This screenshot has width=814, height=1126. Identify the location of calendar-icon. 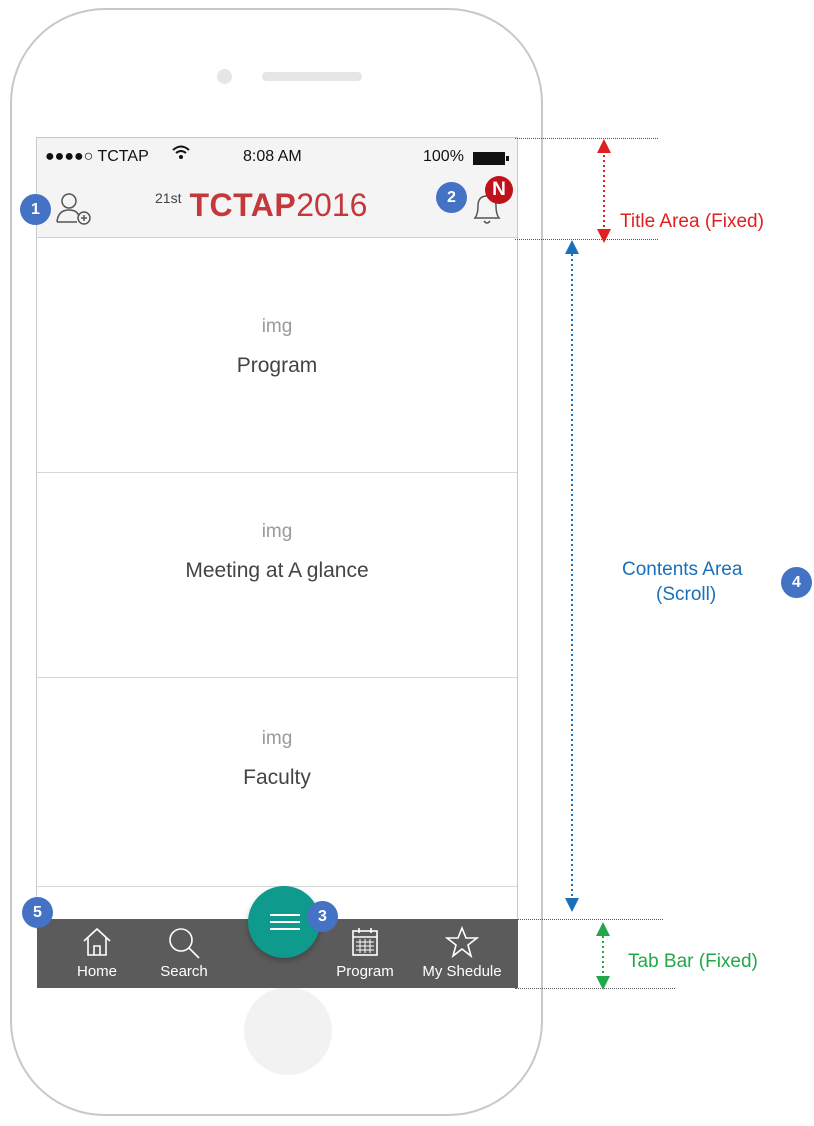
(365, 942).